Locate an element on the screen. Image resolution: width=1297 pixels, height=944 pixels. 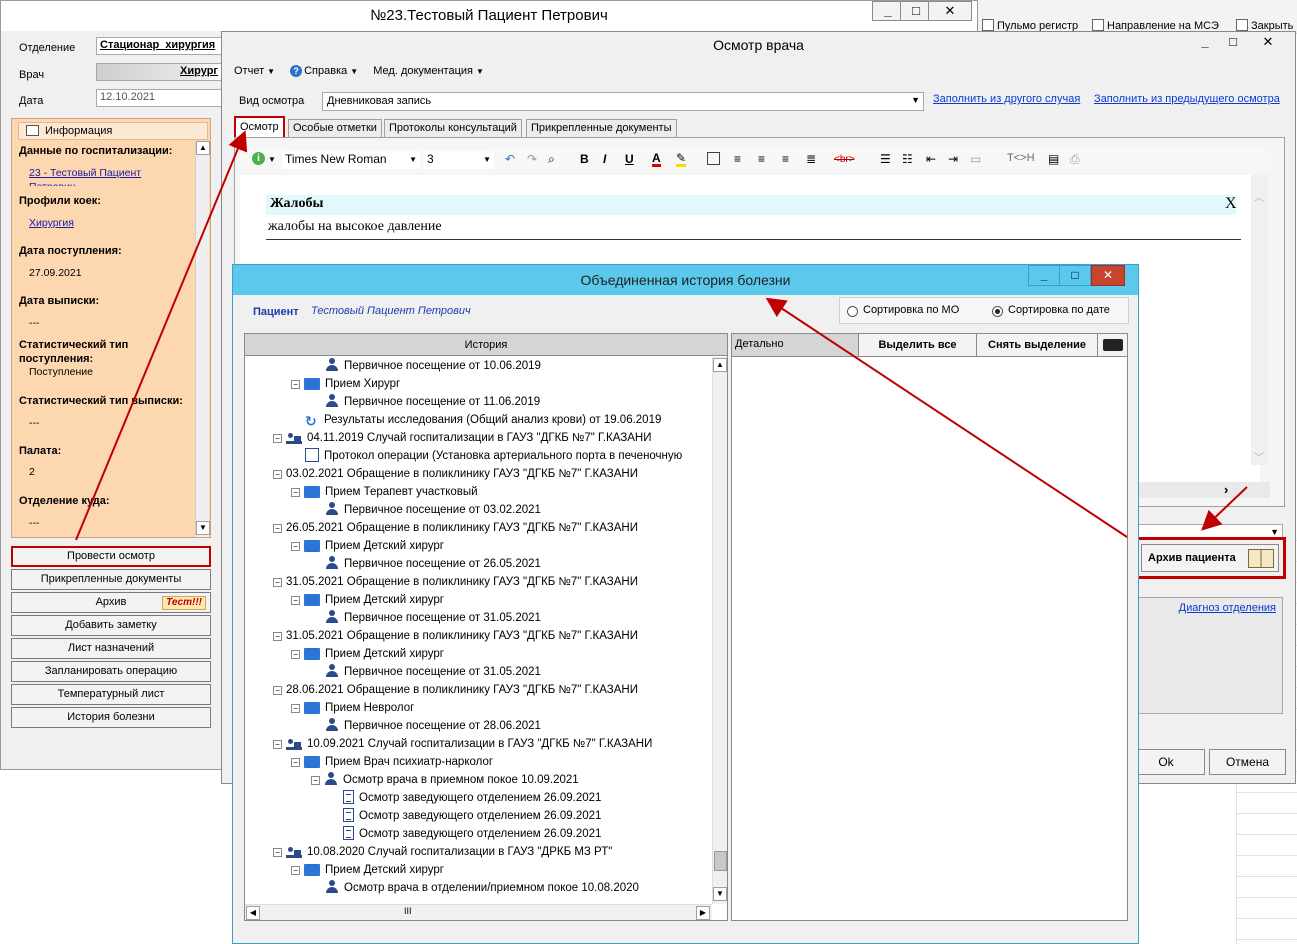
exam-type-select: Дневниковая запись ▼ is located at coordinates (623, 101).